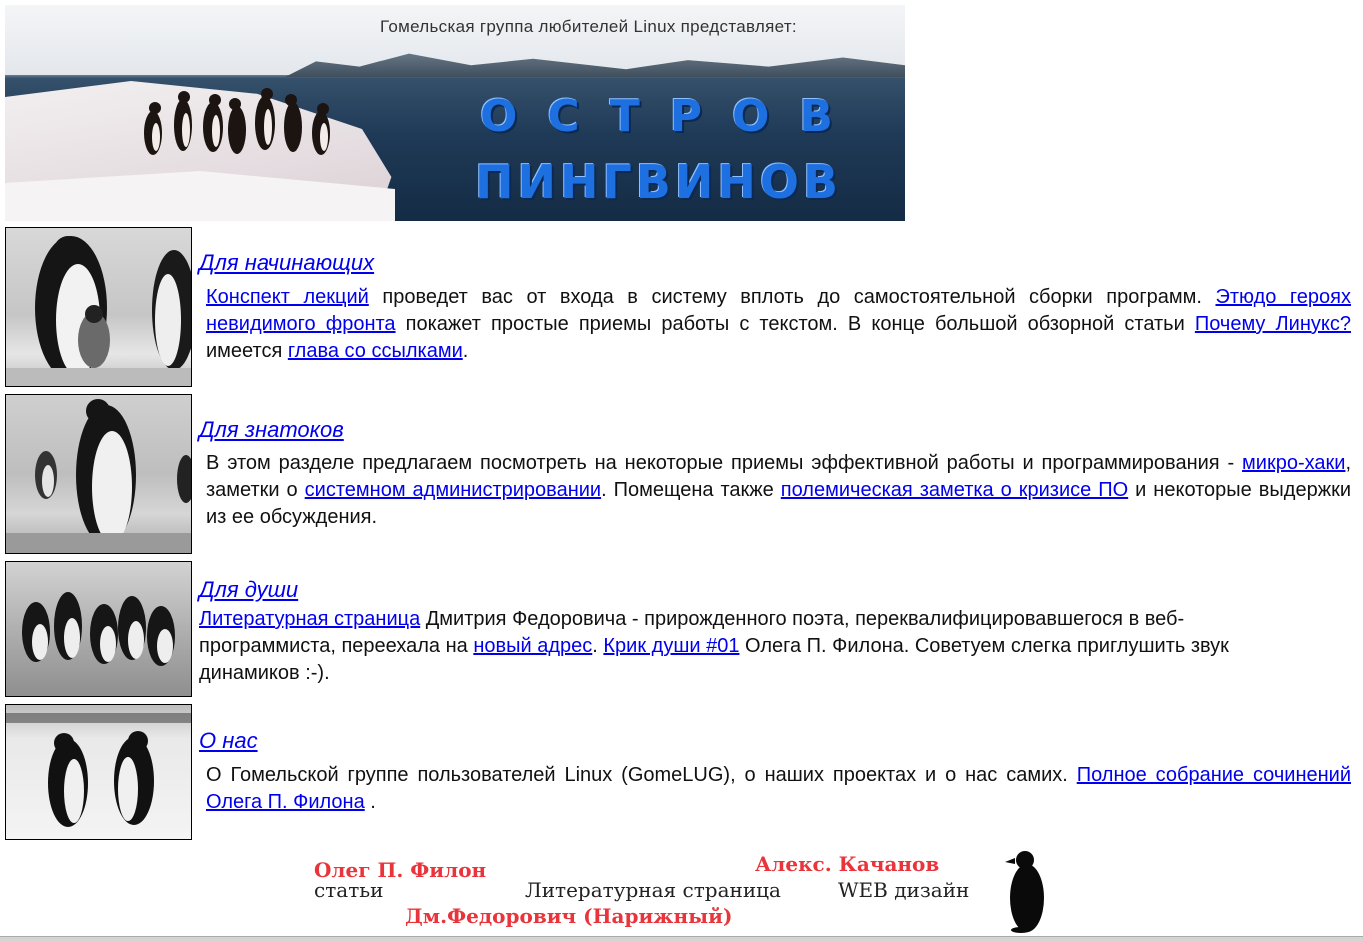 This screenshot has height=942, width=1363. Describe the element at coordinates (1024, 892) in the screenshot. I see `penguin-logo-icon` at that location.